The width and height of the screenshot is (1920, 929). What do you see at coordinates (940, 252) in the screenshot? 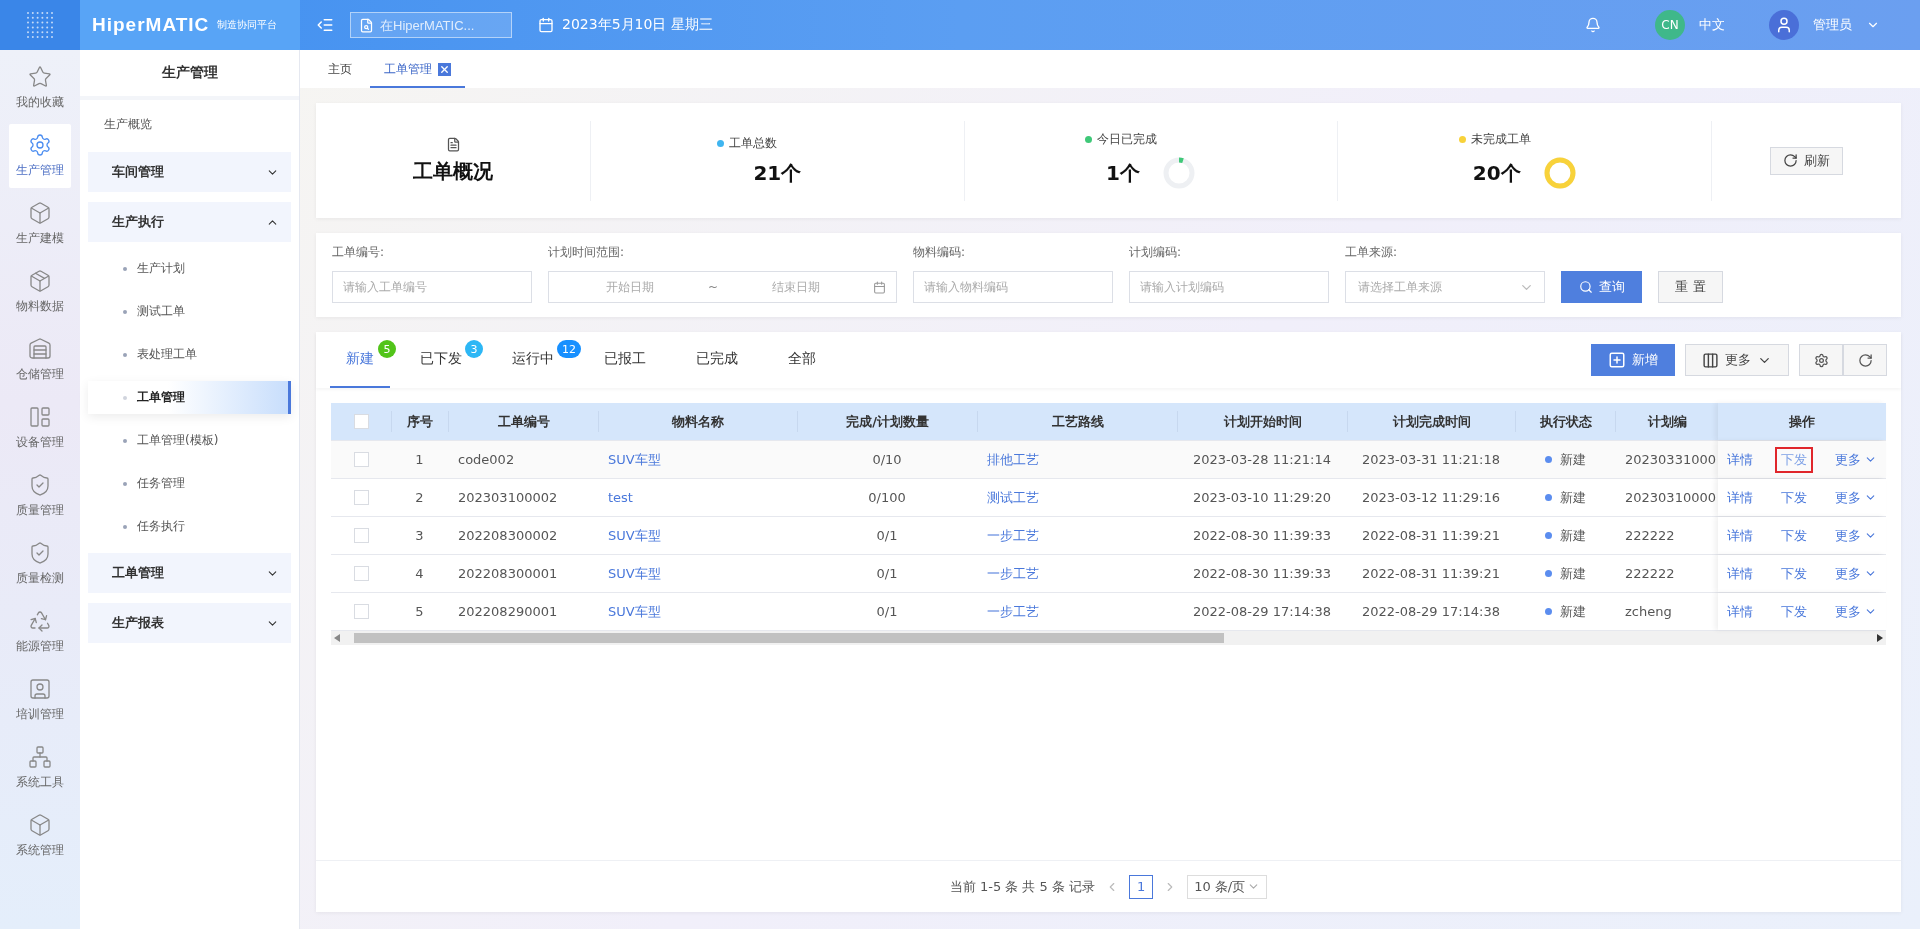
I see `field-label: 物料编码:` at bounding box center [940, 252].